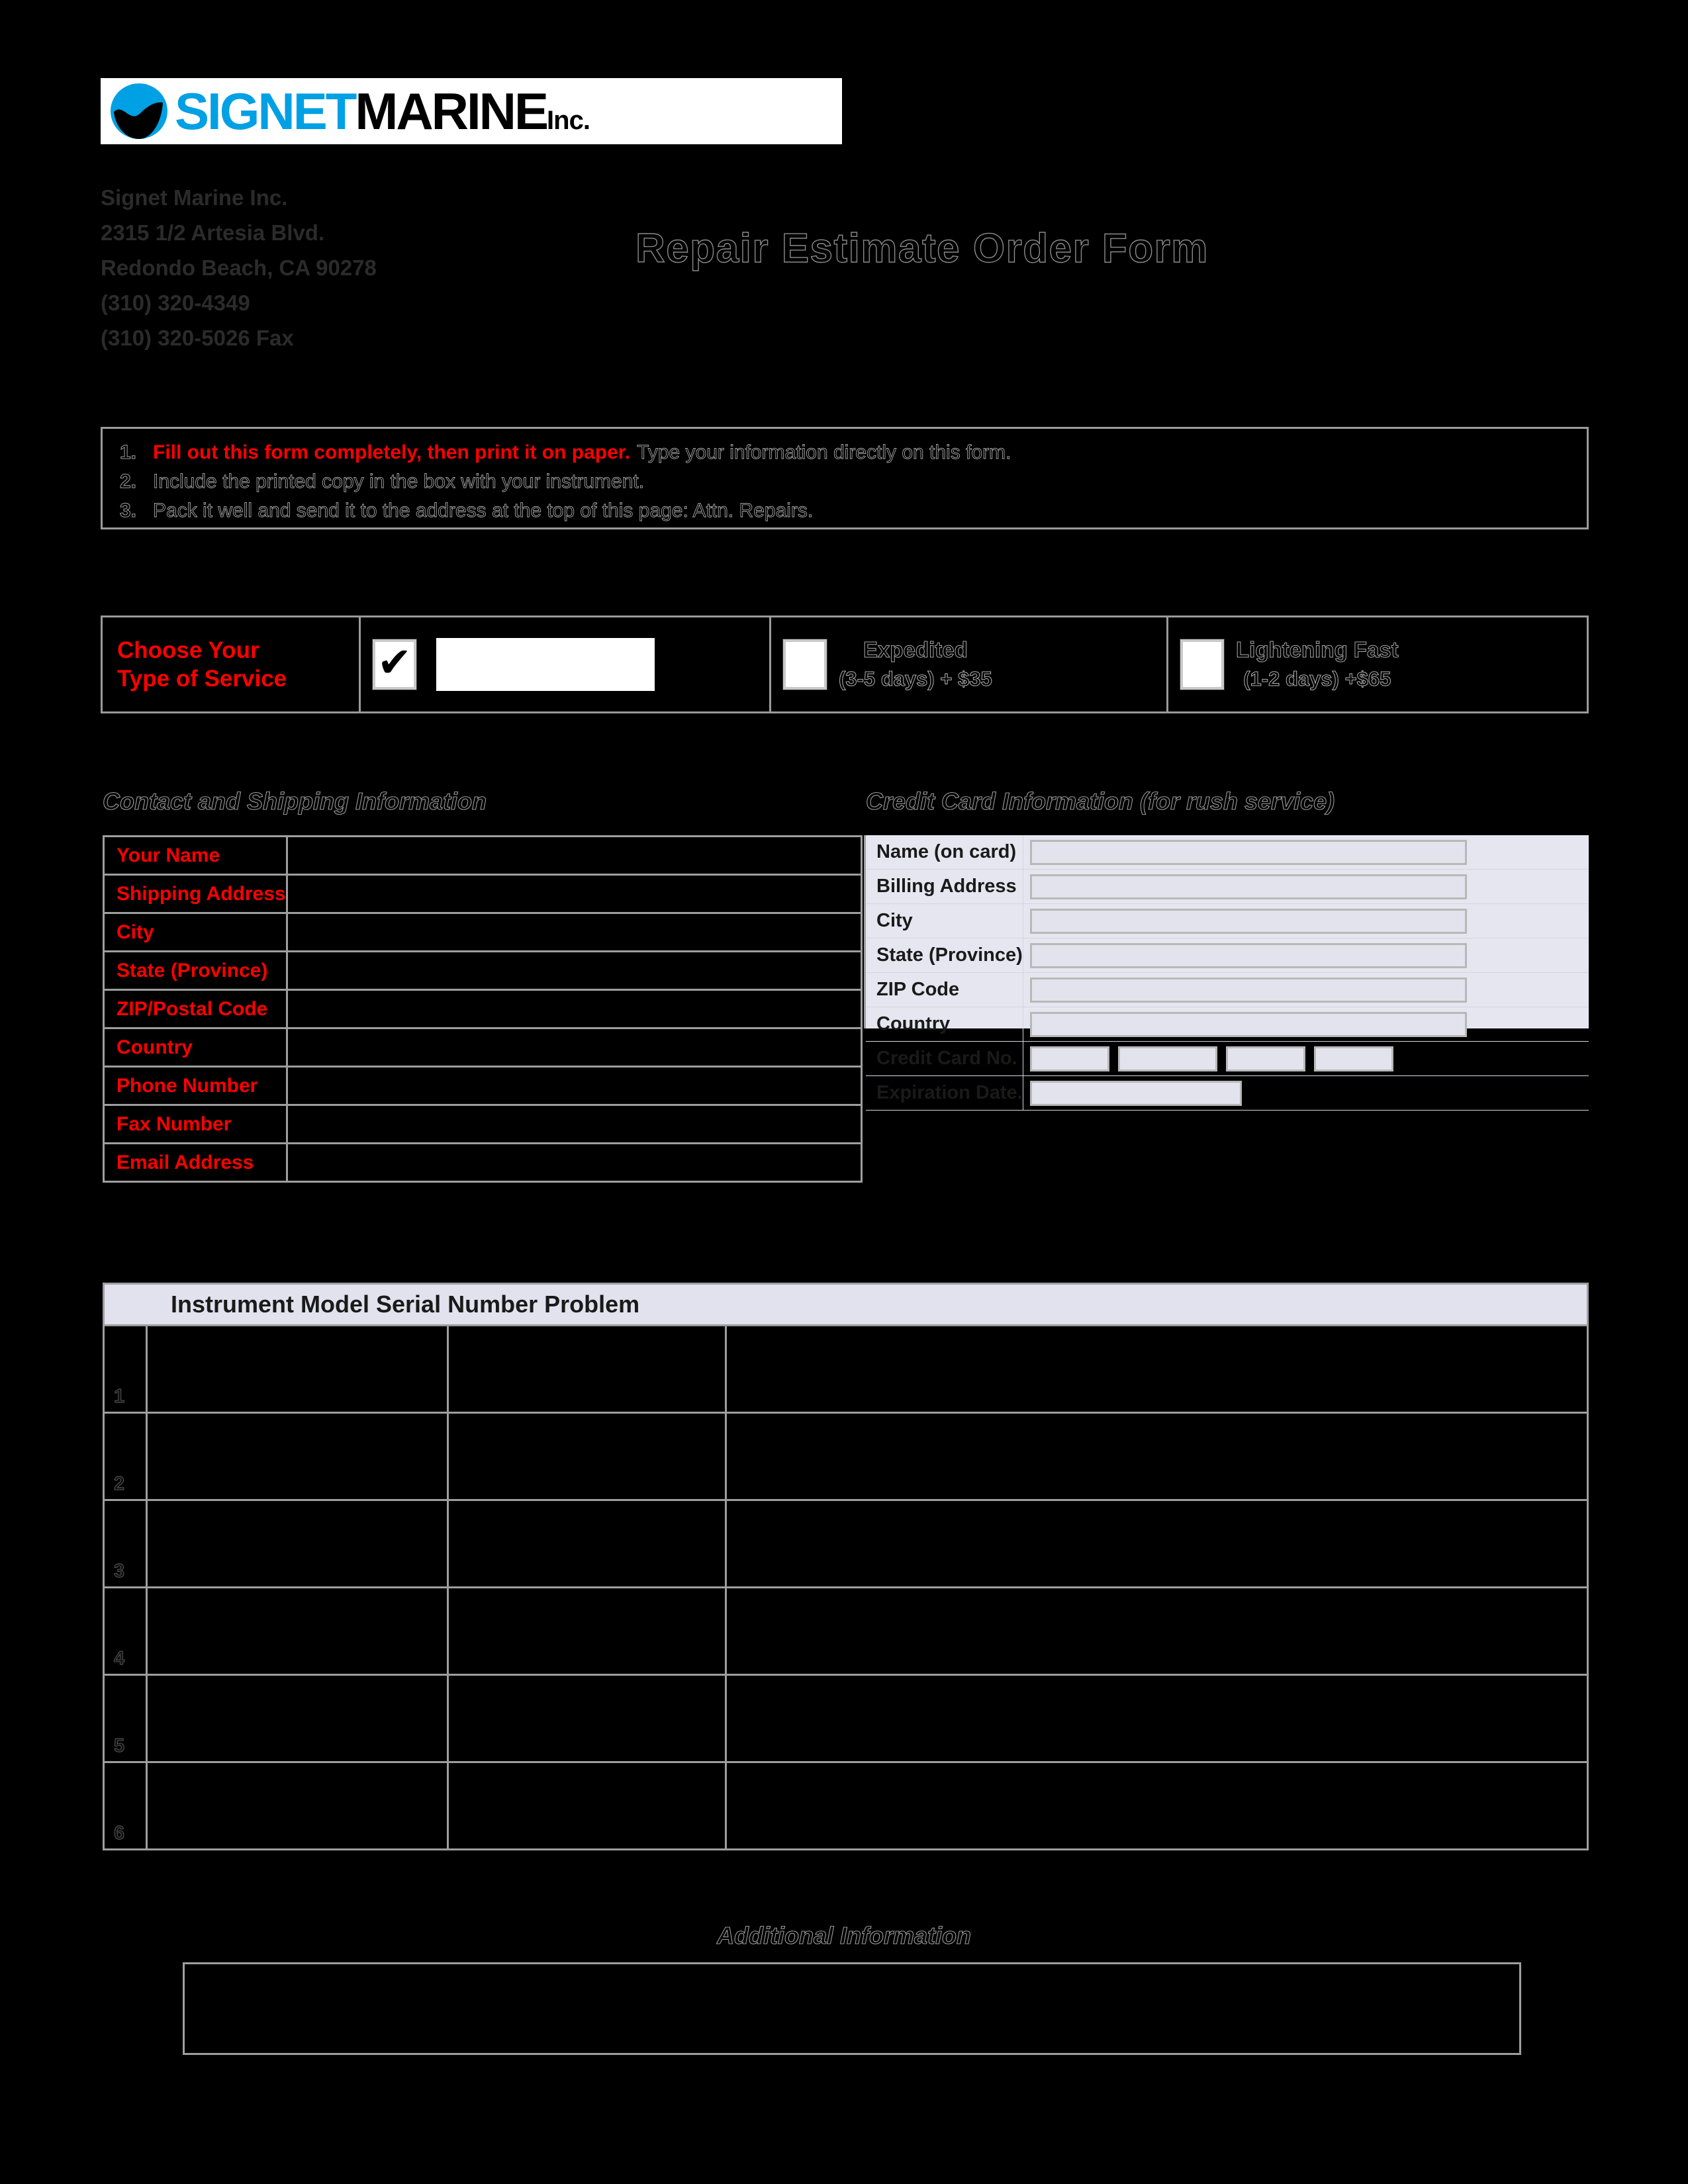 This screenshot has width=1688, height=2184. I want to click on table-row: Country, so click(483, 1047).